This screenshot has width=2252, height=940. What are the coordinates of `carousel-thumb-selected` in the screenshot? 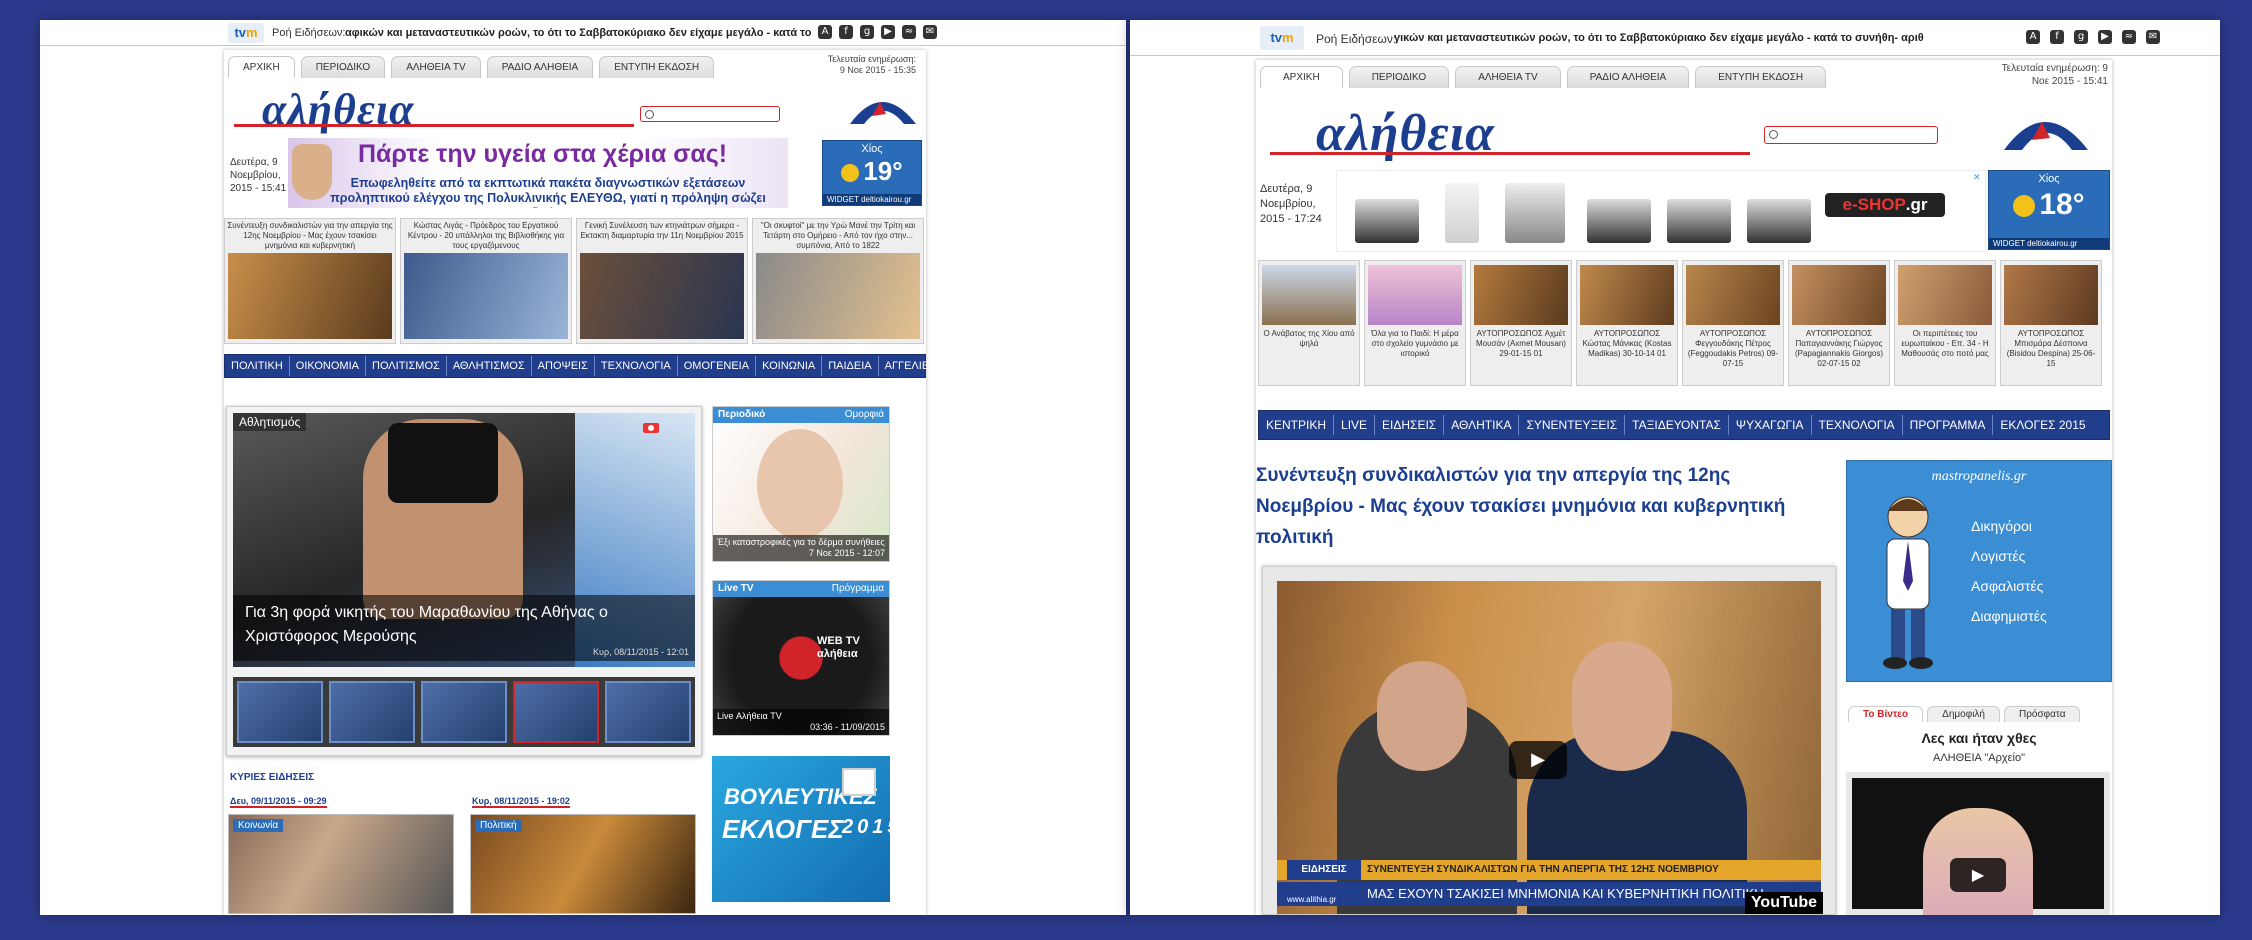 It's located at (556, 712).